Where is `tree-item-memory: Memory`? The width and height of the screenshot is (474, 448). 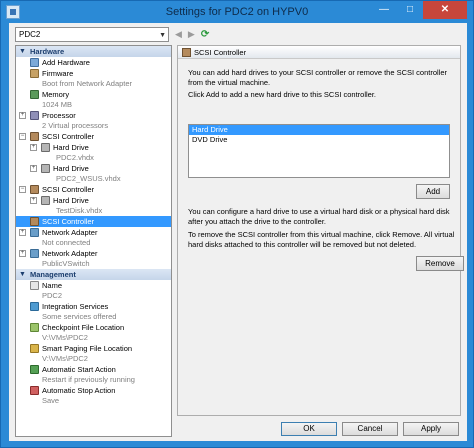 tree-item-memory: Memory is located at coordinates (93, 94).